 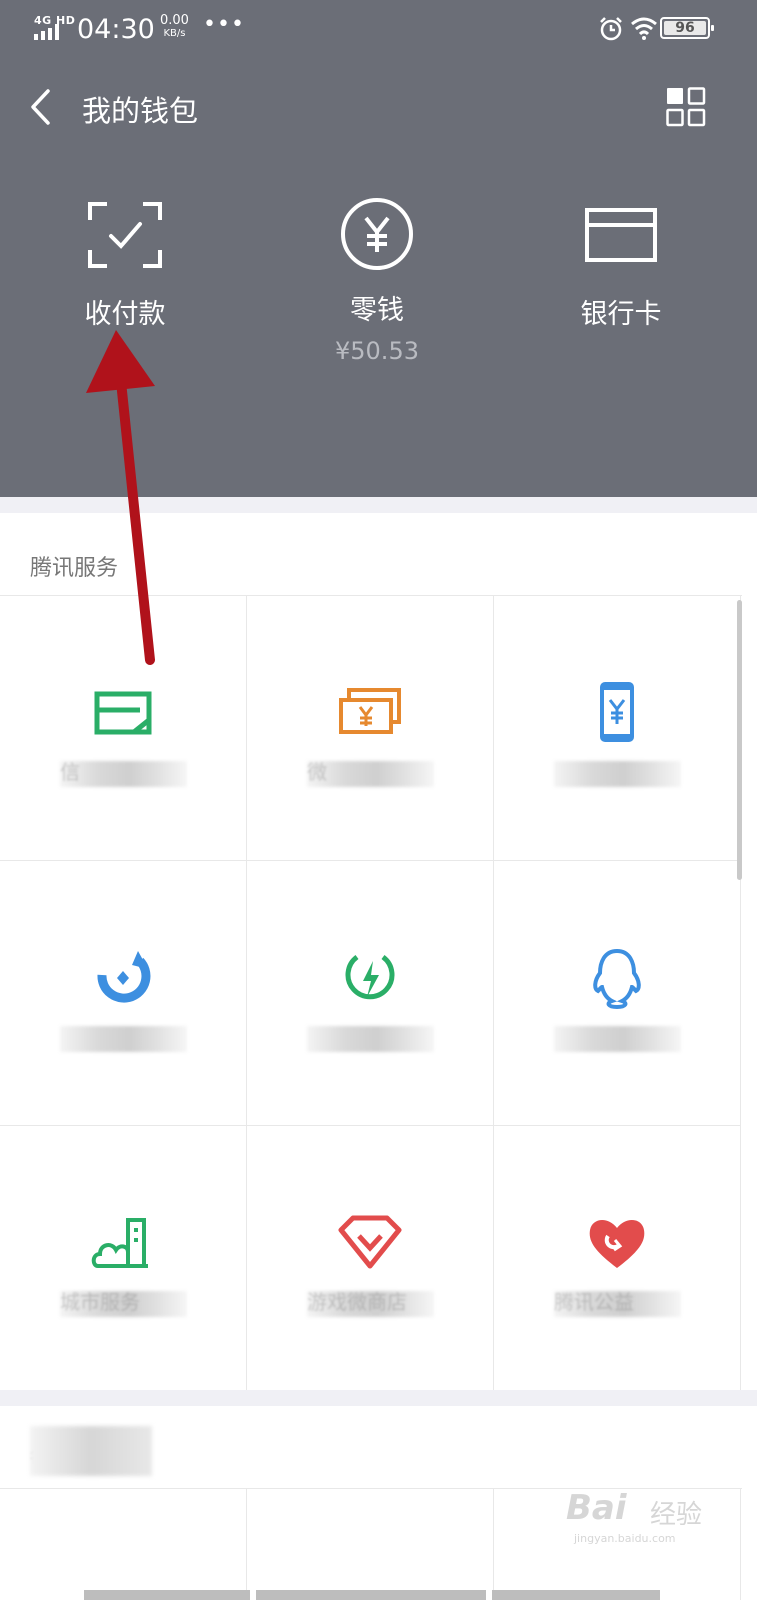 I want to click on wallet-actions: 收付款 零钱 ¥50.53 银行卡, so click(x=378, y=289).